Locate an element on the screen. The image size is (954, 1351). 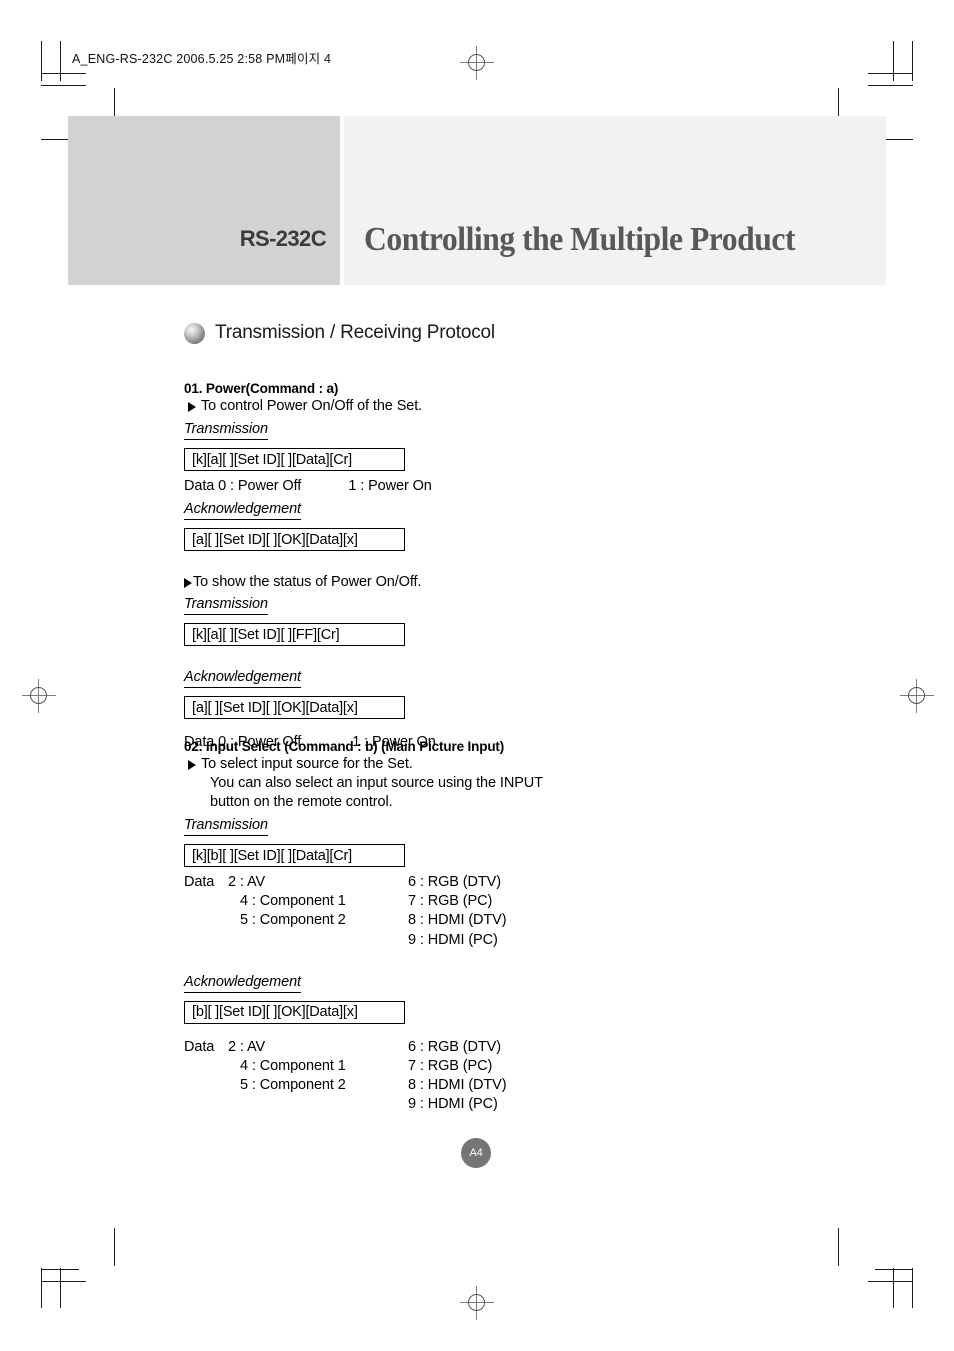
section-01-bullet-1-text: To control Power On/Off of the Set. is located at coordinates (312, 406).